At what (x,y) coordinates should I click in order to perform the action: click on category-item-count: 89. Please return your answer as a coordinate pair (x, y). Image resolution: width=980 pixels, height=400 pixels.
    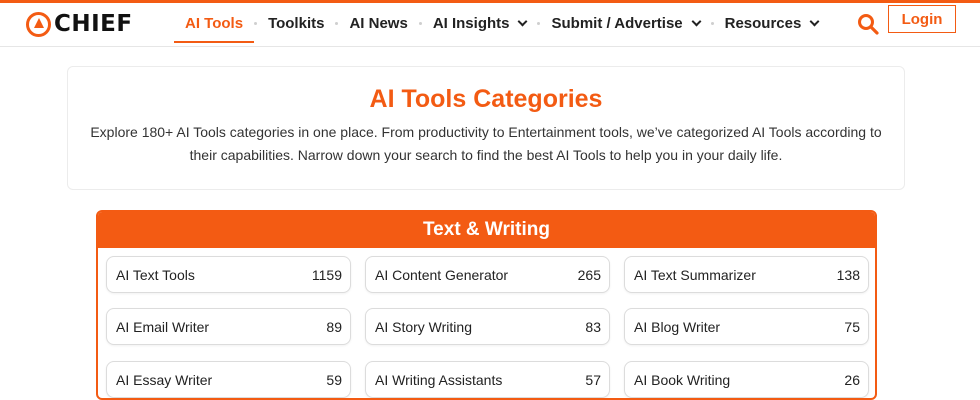
    Looking at the image, I should click on (334, 326).